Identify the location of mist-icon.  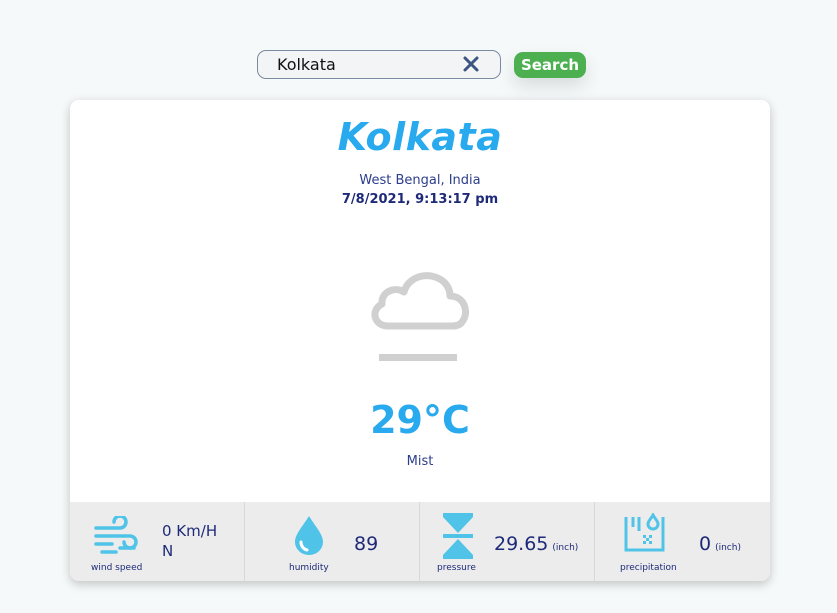
(420, 316).